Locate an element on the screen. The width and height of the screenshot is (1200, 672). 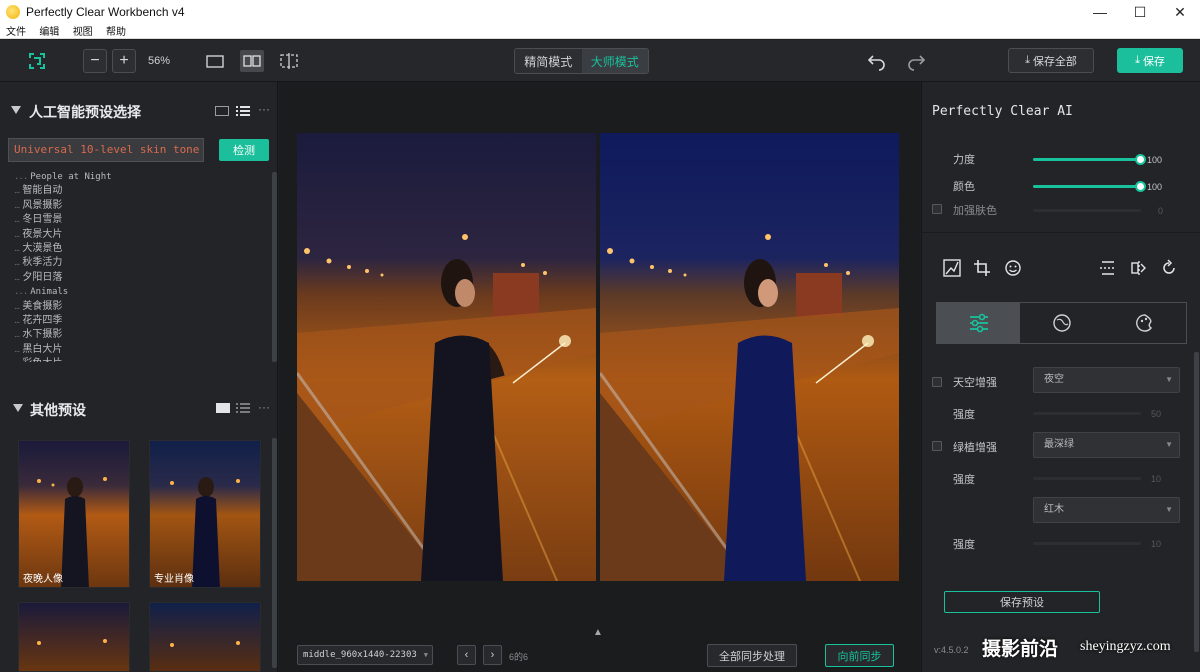
tree-item: ... 秋季活力 is located at coordinates (141, 263).